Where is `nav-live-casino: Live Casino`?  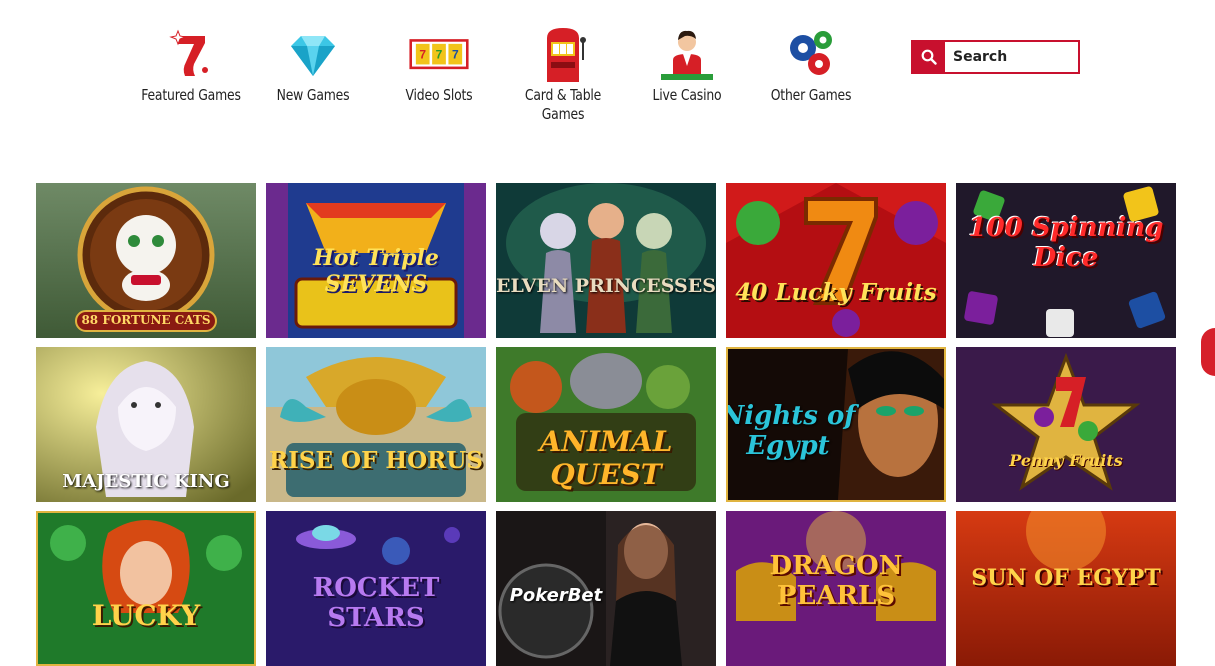 nav-live-casino: Live Casino is located at coordinates (687, 65).